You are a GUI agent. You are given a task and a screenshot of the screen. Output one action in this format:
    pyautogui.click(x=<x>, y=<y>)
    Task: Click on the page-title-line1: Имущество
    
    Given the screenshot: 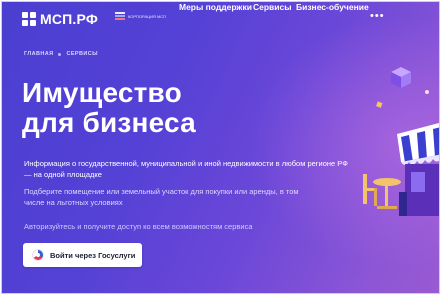 What is the action you would take?
    pyautogui.click(x=102, y=92)
    